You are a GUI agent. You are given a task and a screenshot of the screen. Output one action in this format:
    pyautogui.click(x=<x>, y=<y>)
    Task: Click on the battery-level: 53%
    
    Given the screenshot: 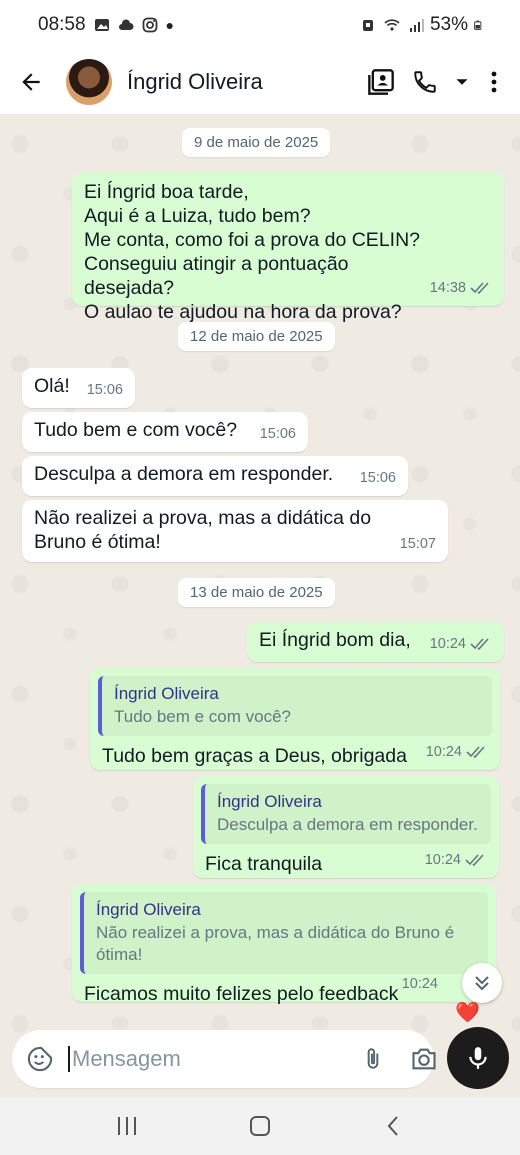 What is the action you would take?
    pyautogui.click(x=448, y=24)
    